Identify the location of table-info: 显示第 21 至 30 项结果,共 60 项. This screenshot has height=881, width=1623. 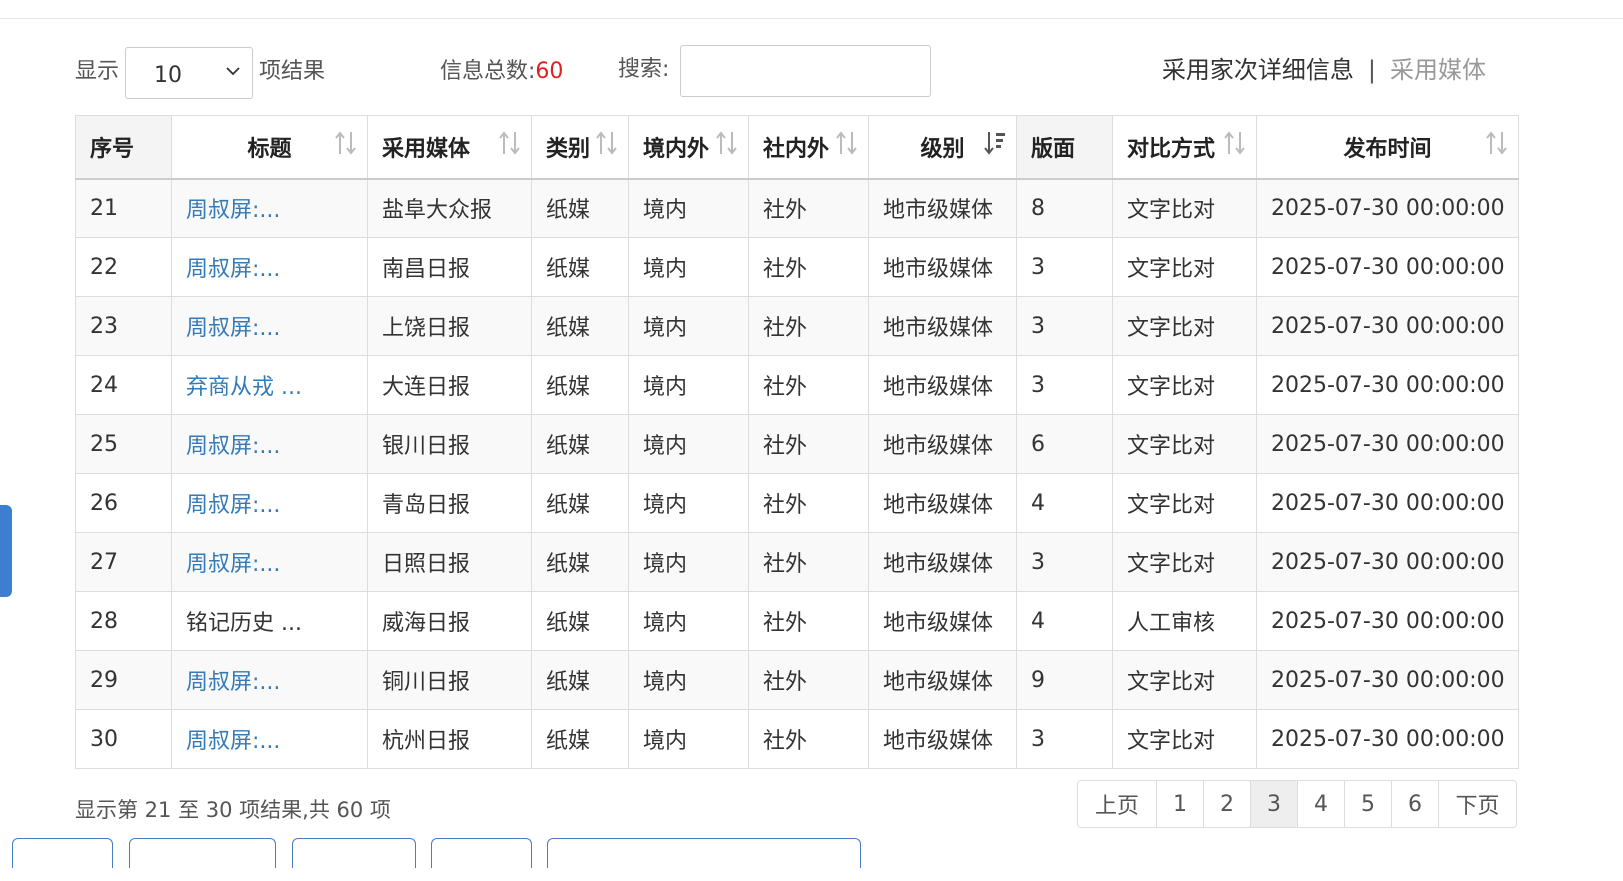
(233, 810).